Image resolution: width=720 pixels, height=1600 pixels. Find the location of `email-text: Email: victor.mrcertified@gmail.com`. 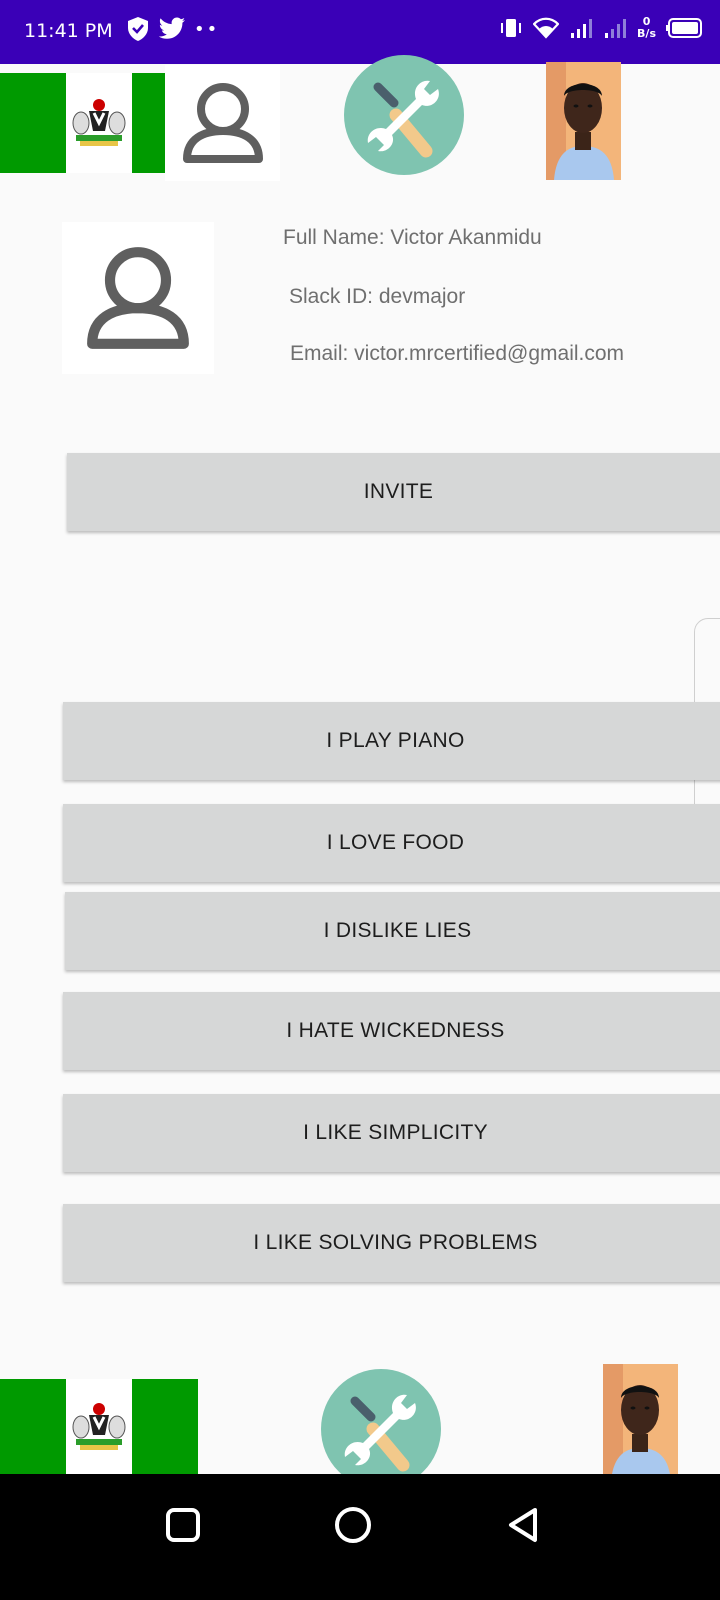

email-text: Email: victor.mrcertified@gmail.com is located at coordinates (457, 353).